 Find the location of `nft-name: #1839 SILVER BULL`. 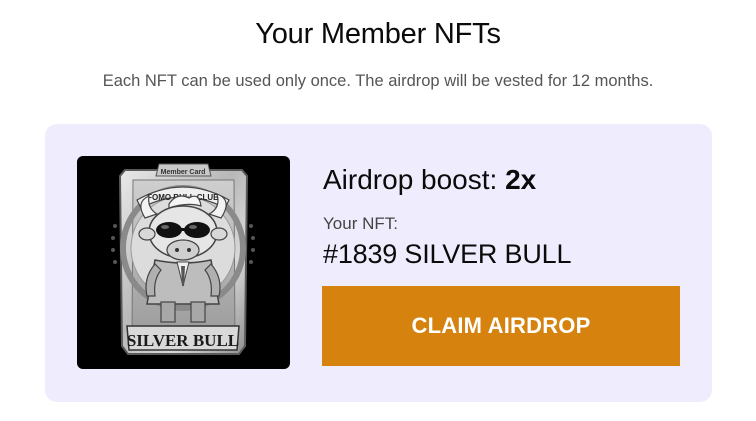

nft-name: #1839 SILVER BULL is located at coordinates (447, 254).